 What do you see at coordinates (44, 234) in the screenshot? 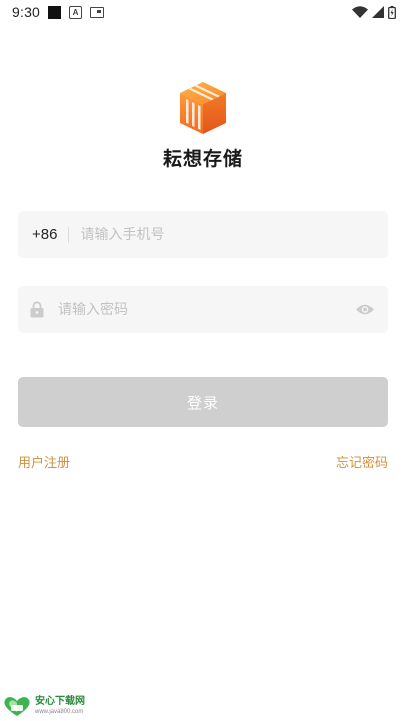
I see `country-code: +86` at bounding box center [44, 234].